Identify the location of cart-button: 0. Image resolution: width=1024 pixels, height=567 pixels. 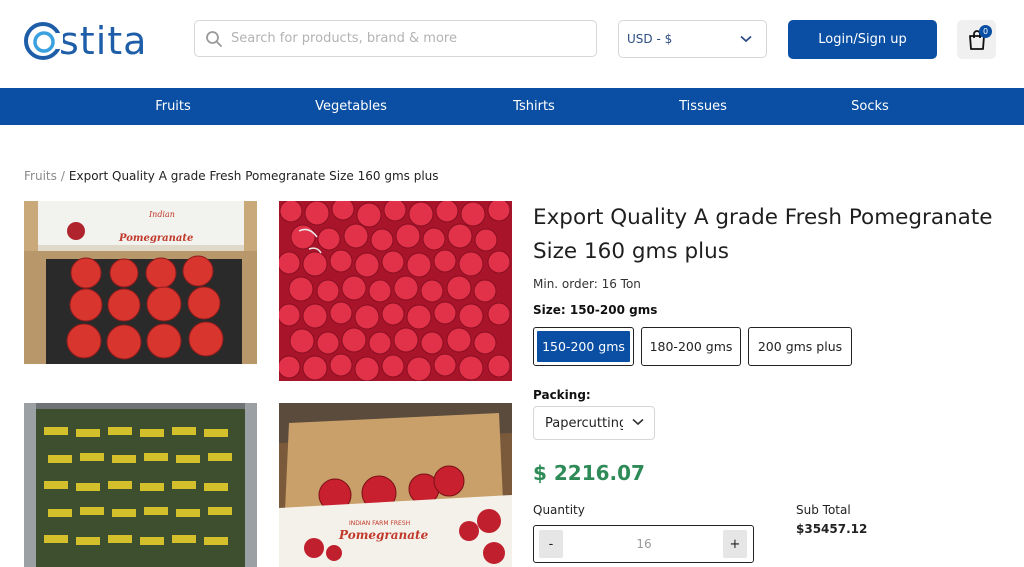
(976, 39).